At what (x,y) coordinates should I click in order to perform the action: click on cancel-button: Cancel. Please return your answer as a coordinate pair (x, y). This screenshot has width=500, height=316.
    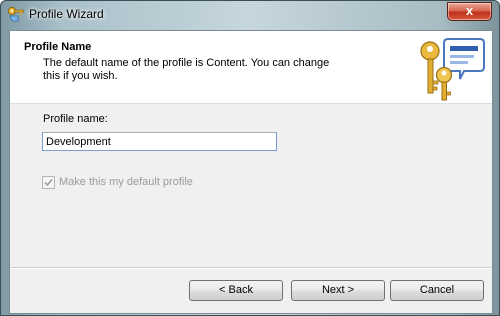
    Looking at the image, I should click on (437, 290).